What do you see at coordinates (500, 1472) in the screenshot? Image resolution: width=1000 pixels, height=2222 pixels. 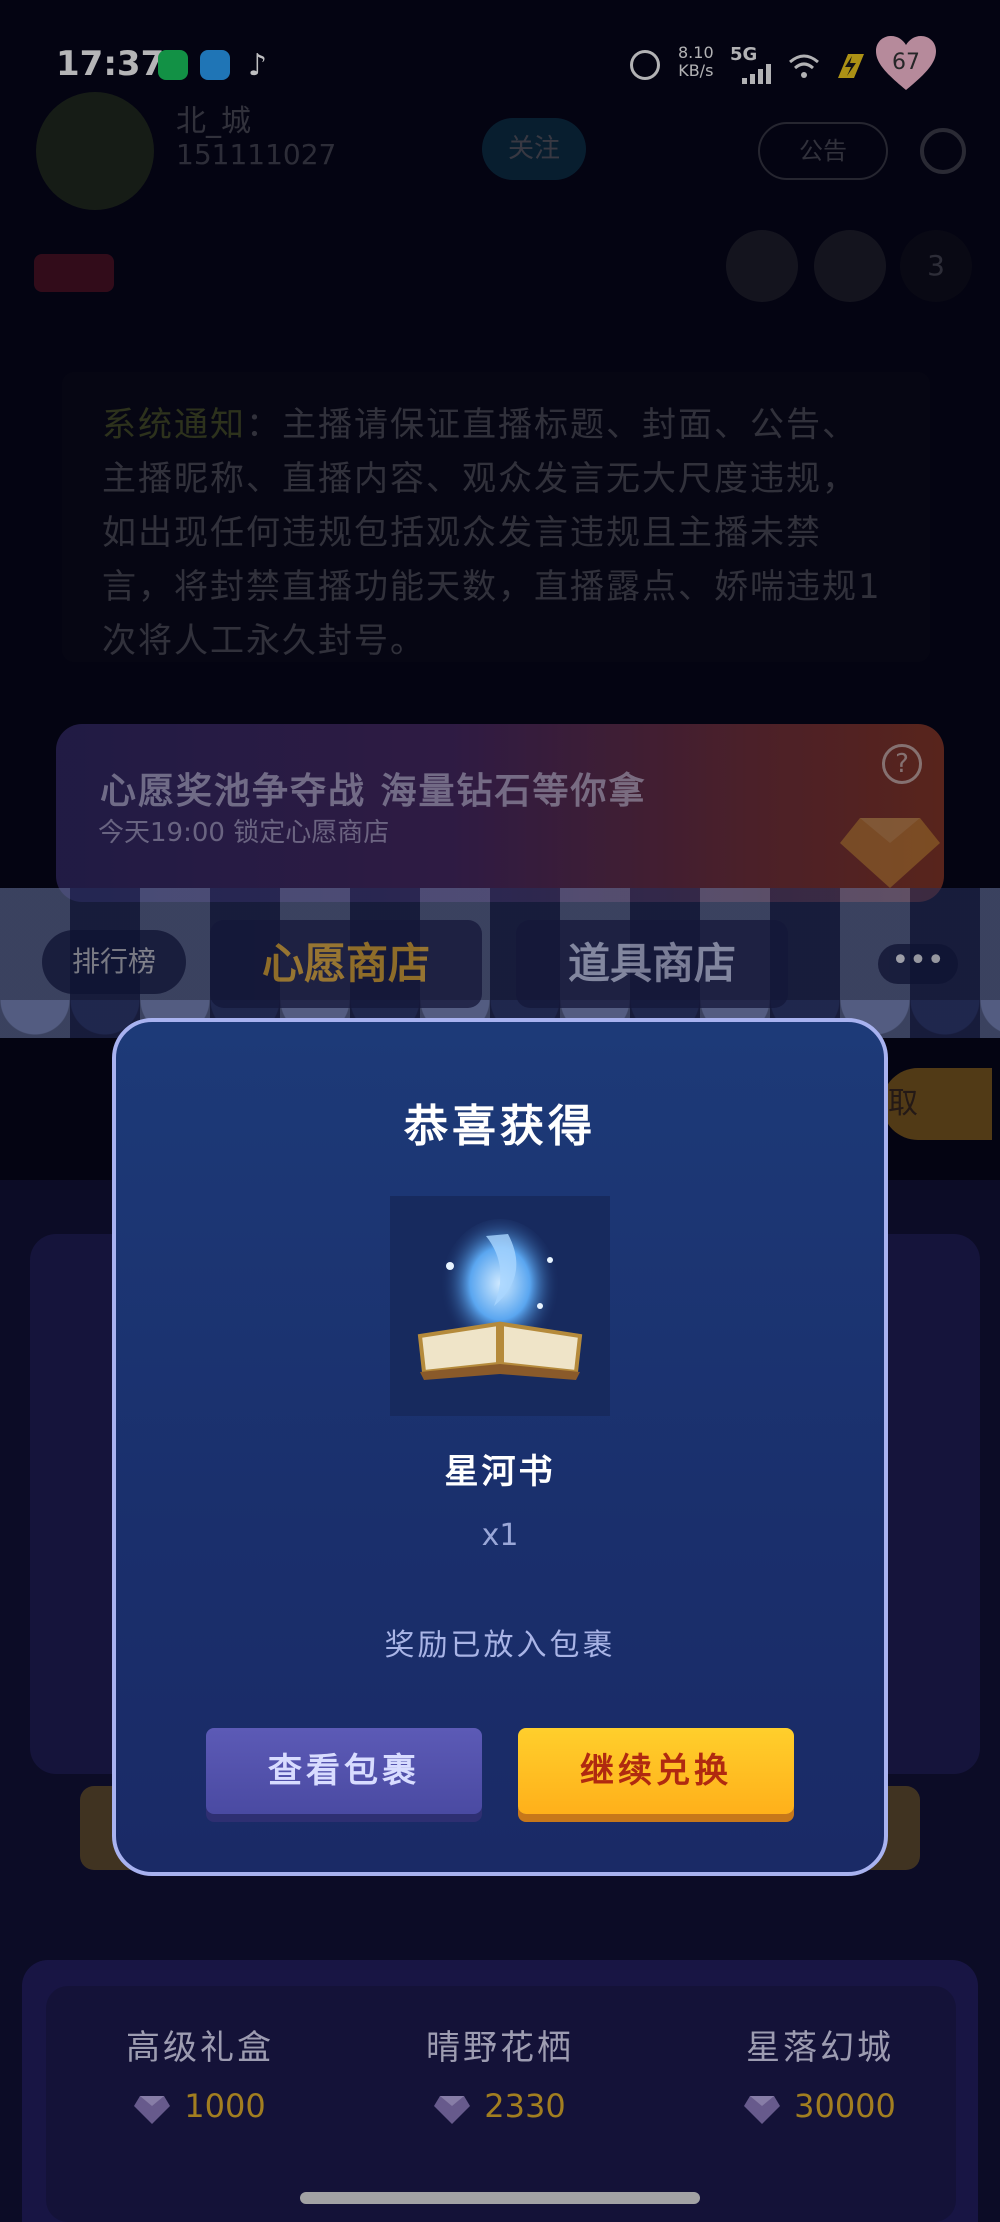 I see `gift-name: 星河书` at bounding box center [500, 1472].